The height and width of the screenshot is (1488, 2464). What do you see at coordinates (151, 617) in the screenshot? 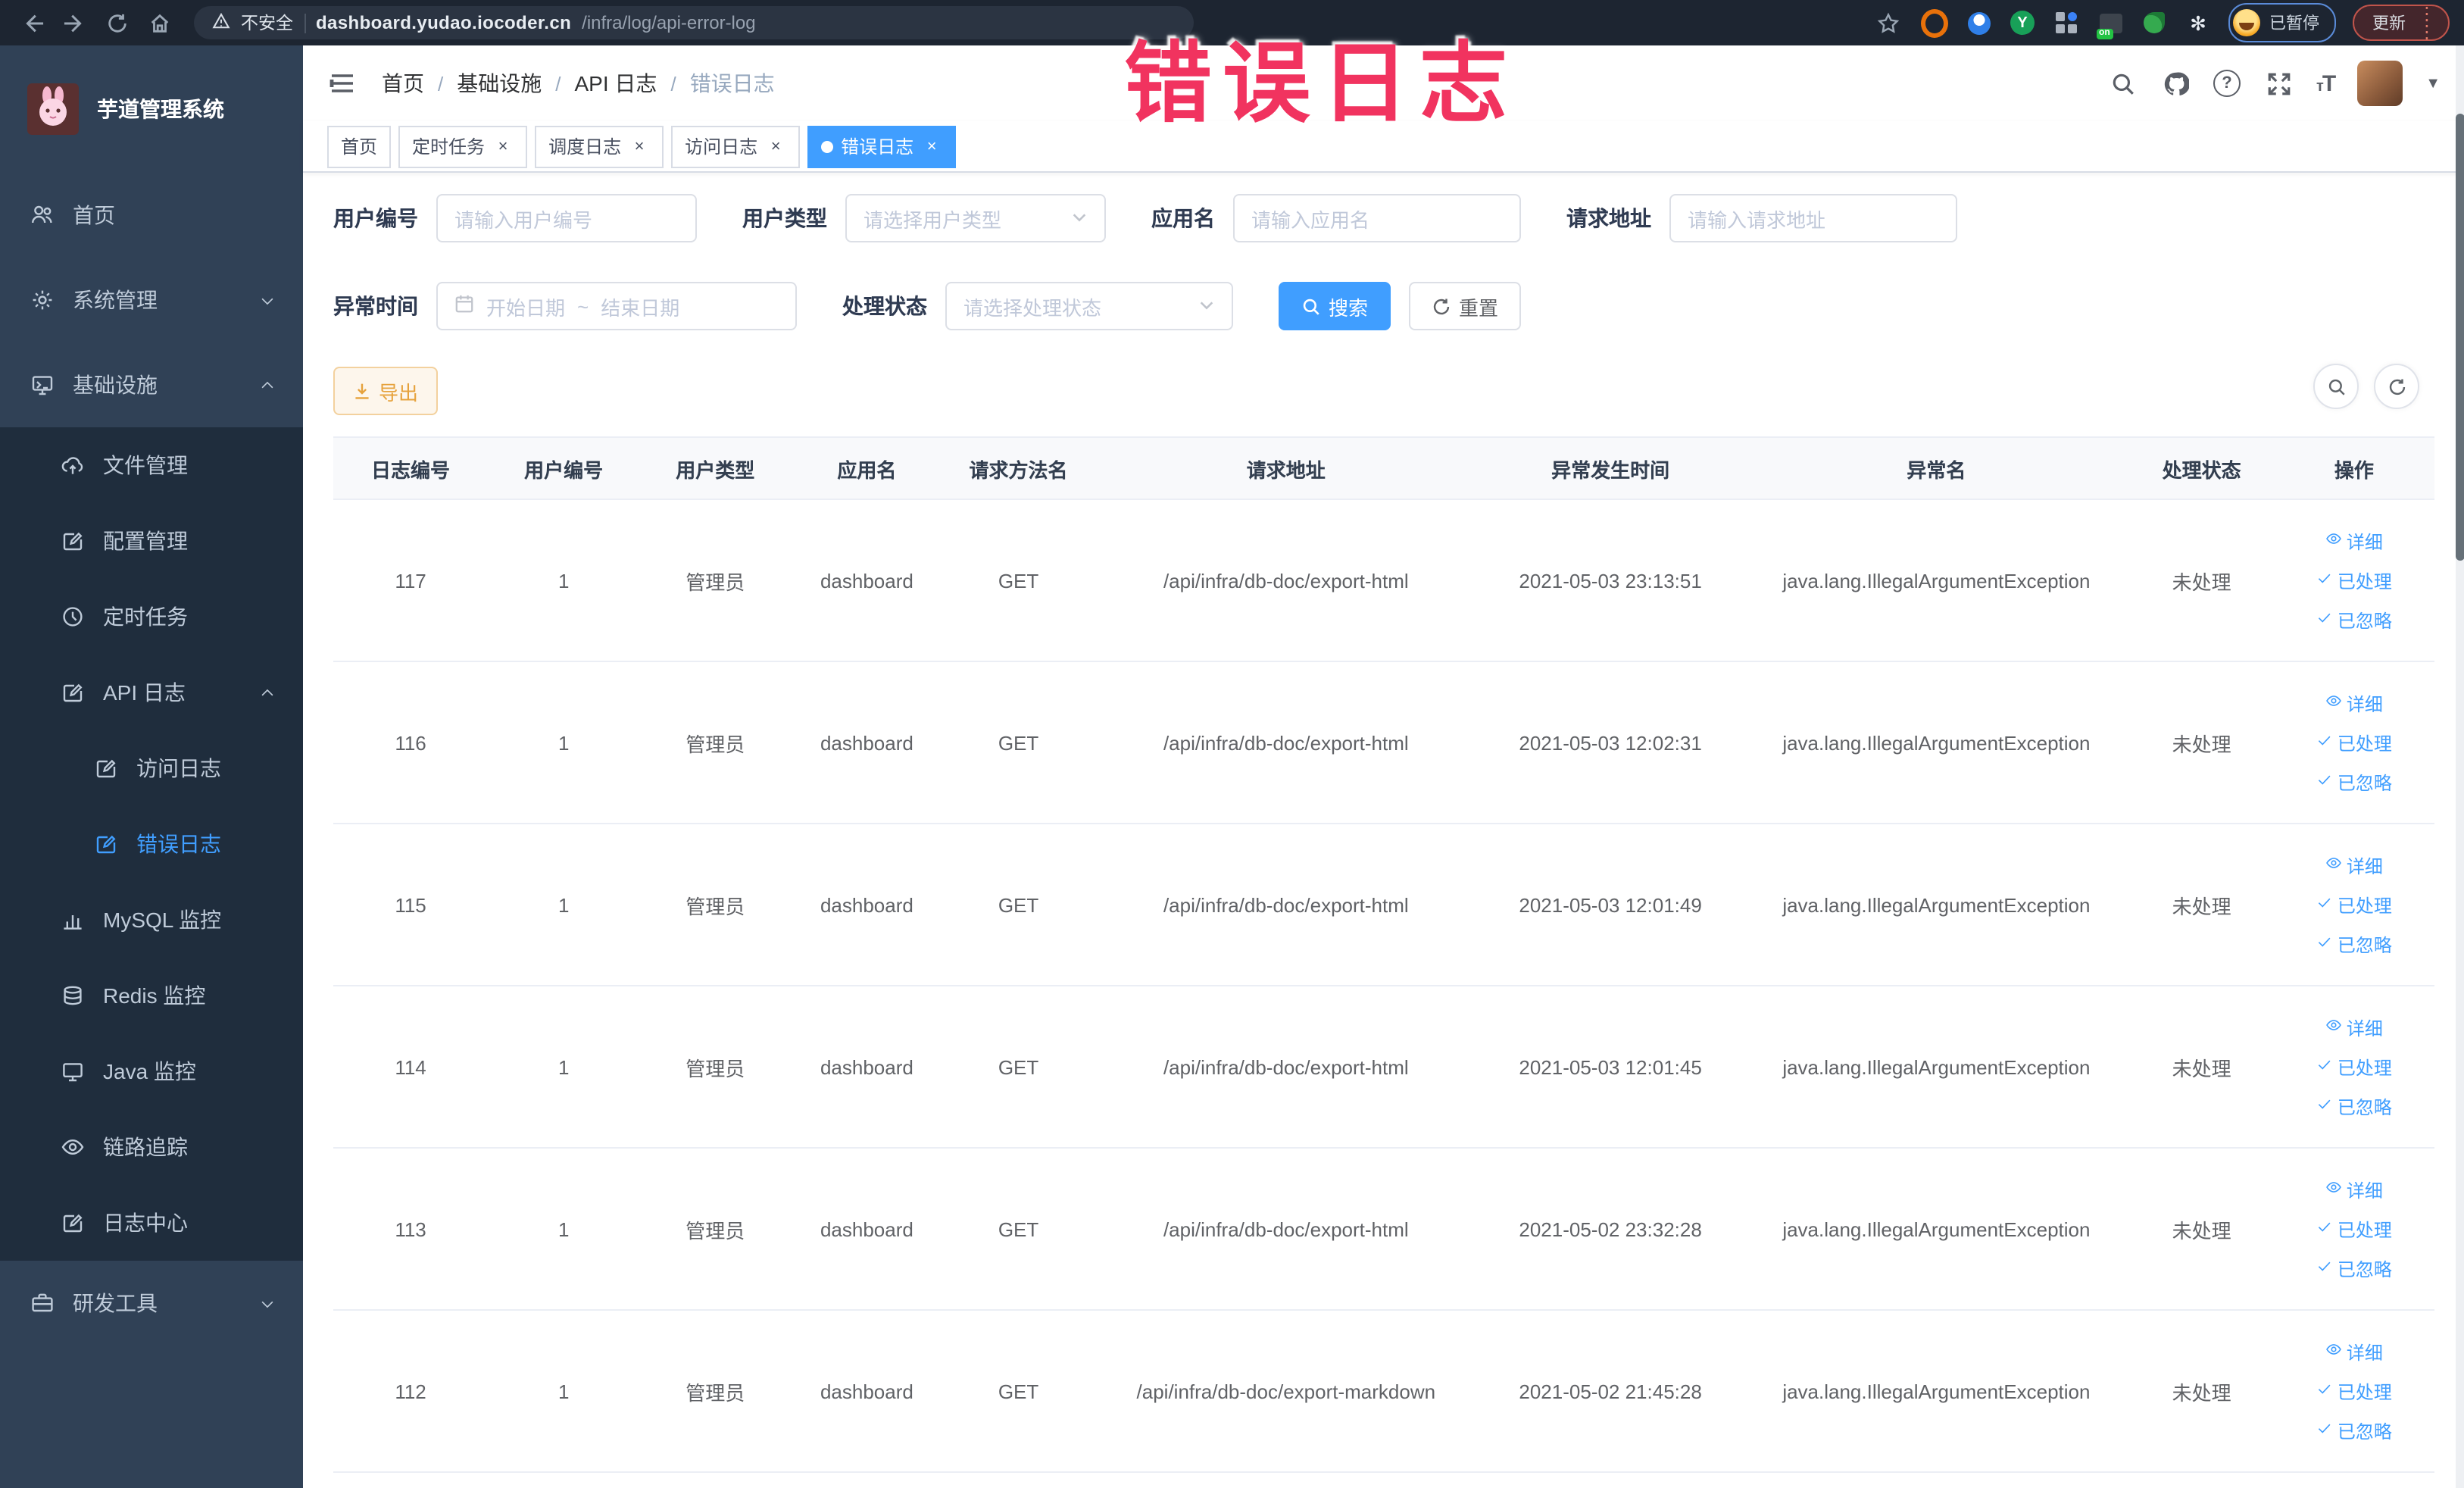
I see `sidebar-item-定时任务: 定时任务` at bounding box center [151, 617].